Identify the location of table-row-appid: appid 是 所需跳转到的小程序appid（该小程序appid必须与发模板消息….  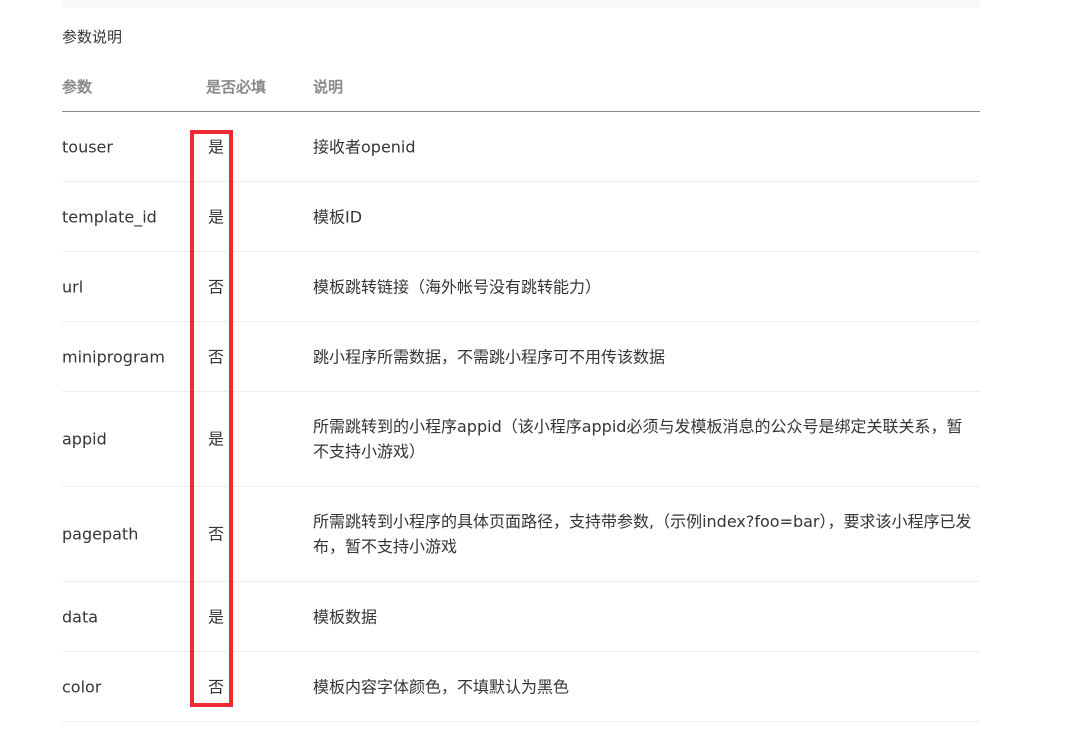
(521, 439).